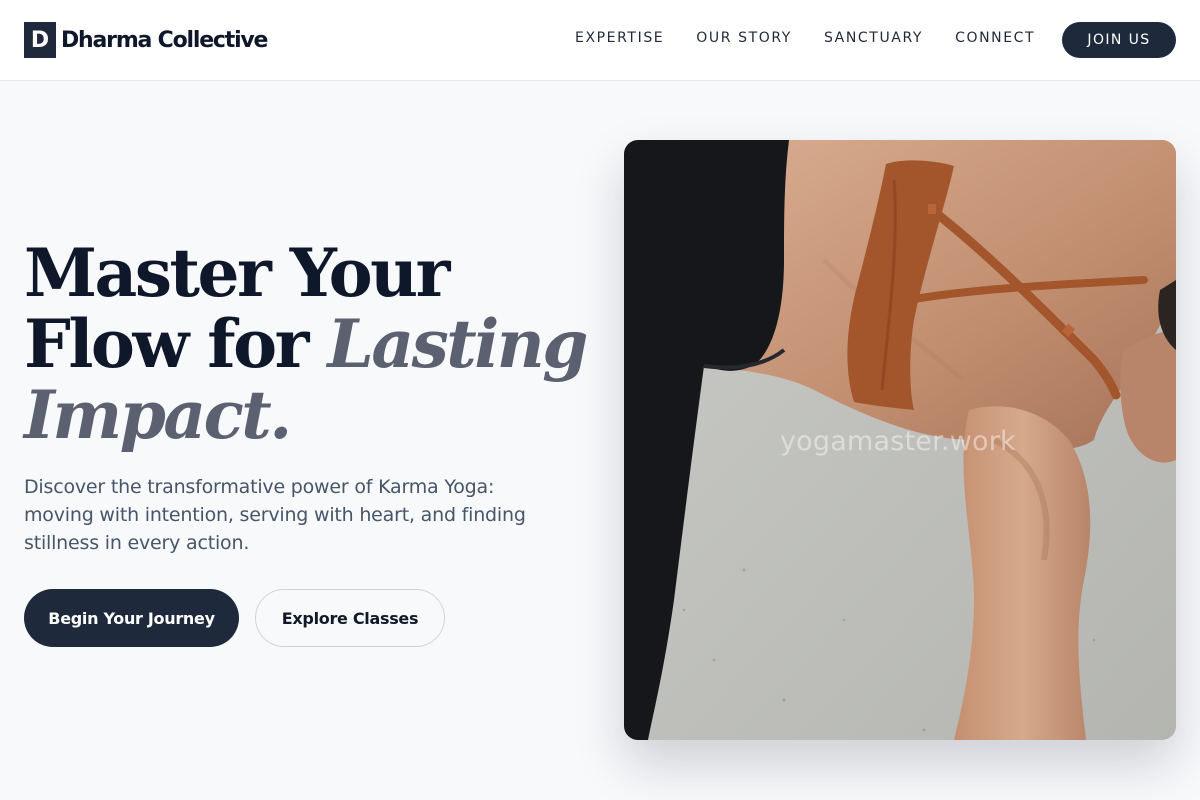 The image size is (1200, 800). I want to click on hero-headline: Master Your Flow for Lasting Impact., so click(306, 342).